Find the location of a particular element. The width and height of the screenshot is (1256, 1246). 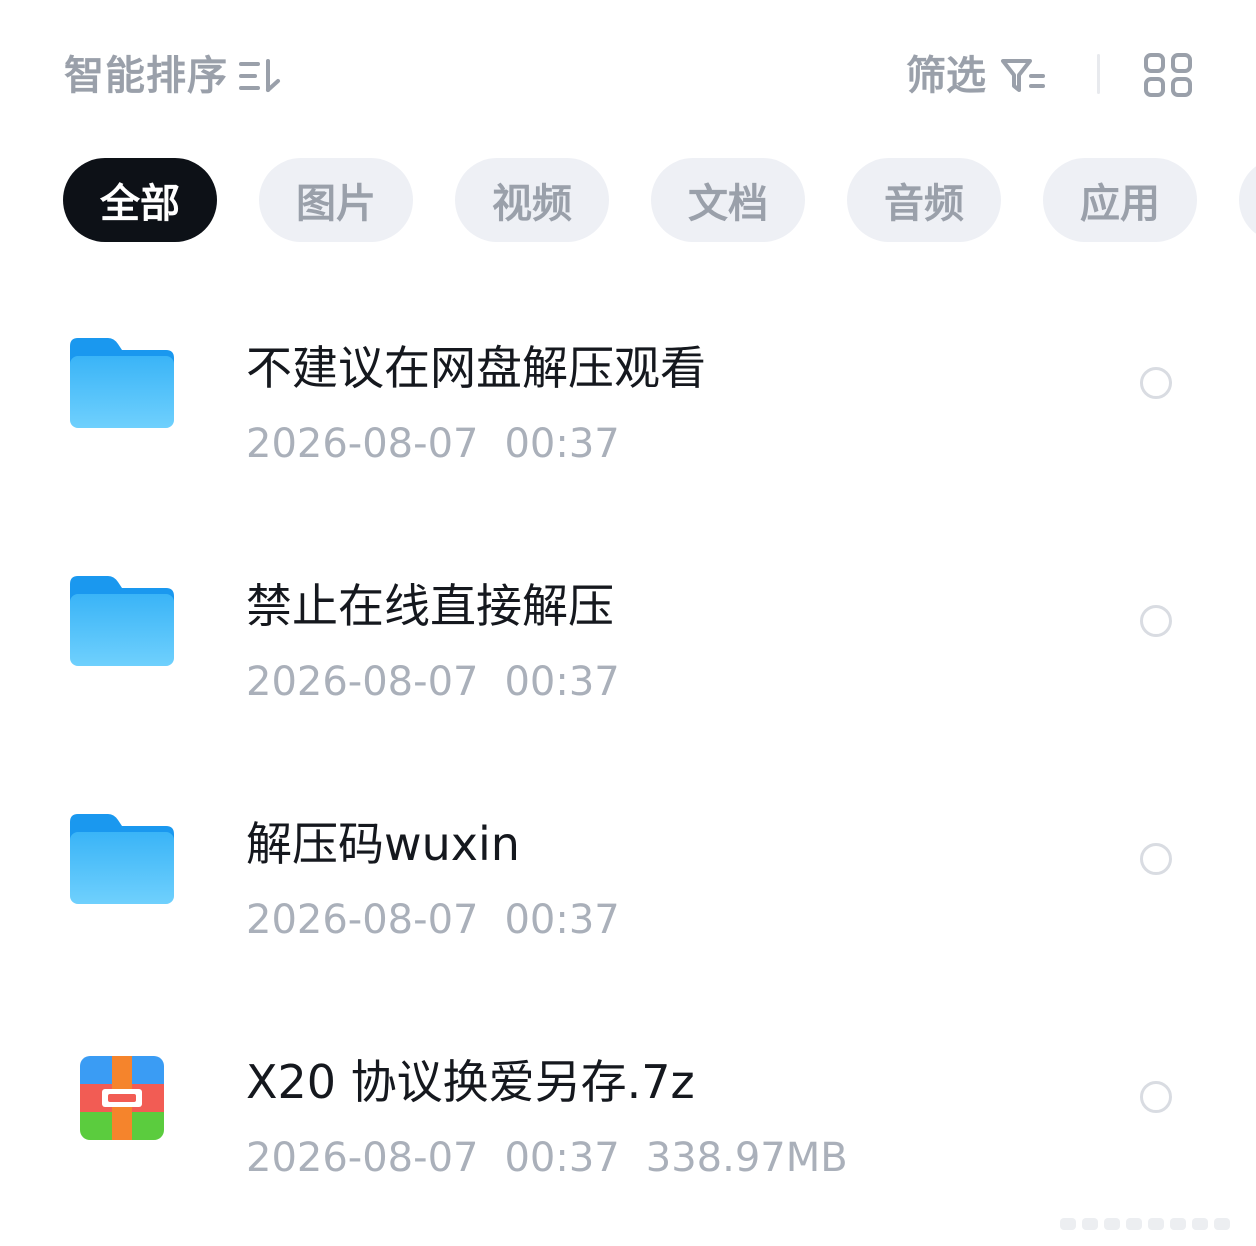

file-name: X20 协议换爱另存.7z is located at coordinates (470, 1082).